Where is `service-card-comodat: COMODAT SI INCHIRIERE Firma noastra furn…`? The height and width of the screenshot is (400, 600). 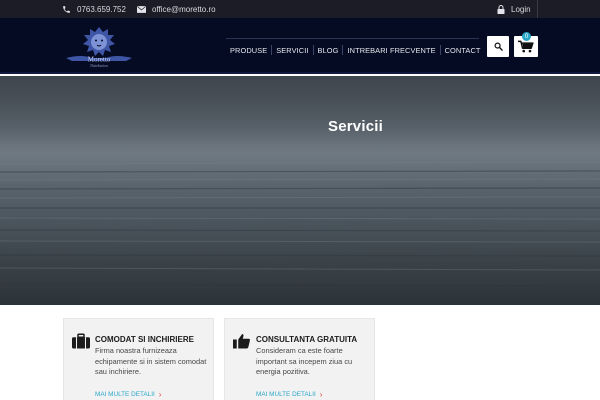
service-card-comodat: COMODAT SI INCHIRIERE Firma noastra furn… is located at coordinates (138, 359).